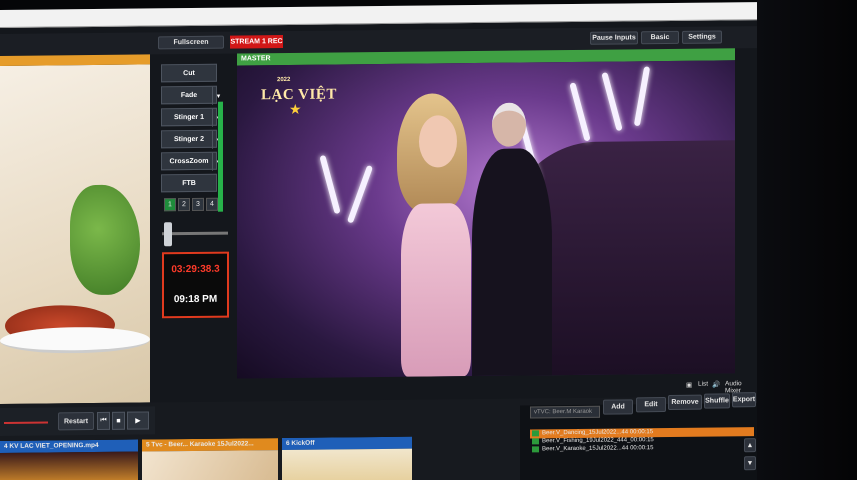 This screenshot has height=480, width=857. I want to click on preview-gear-icon, so click(142, 59).